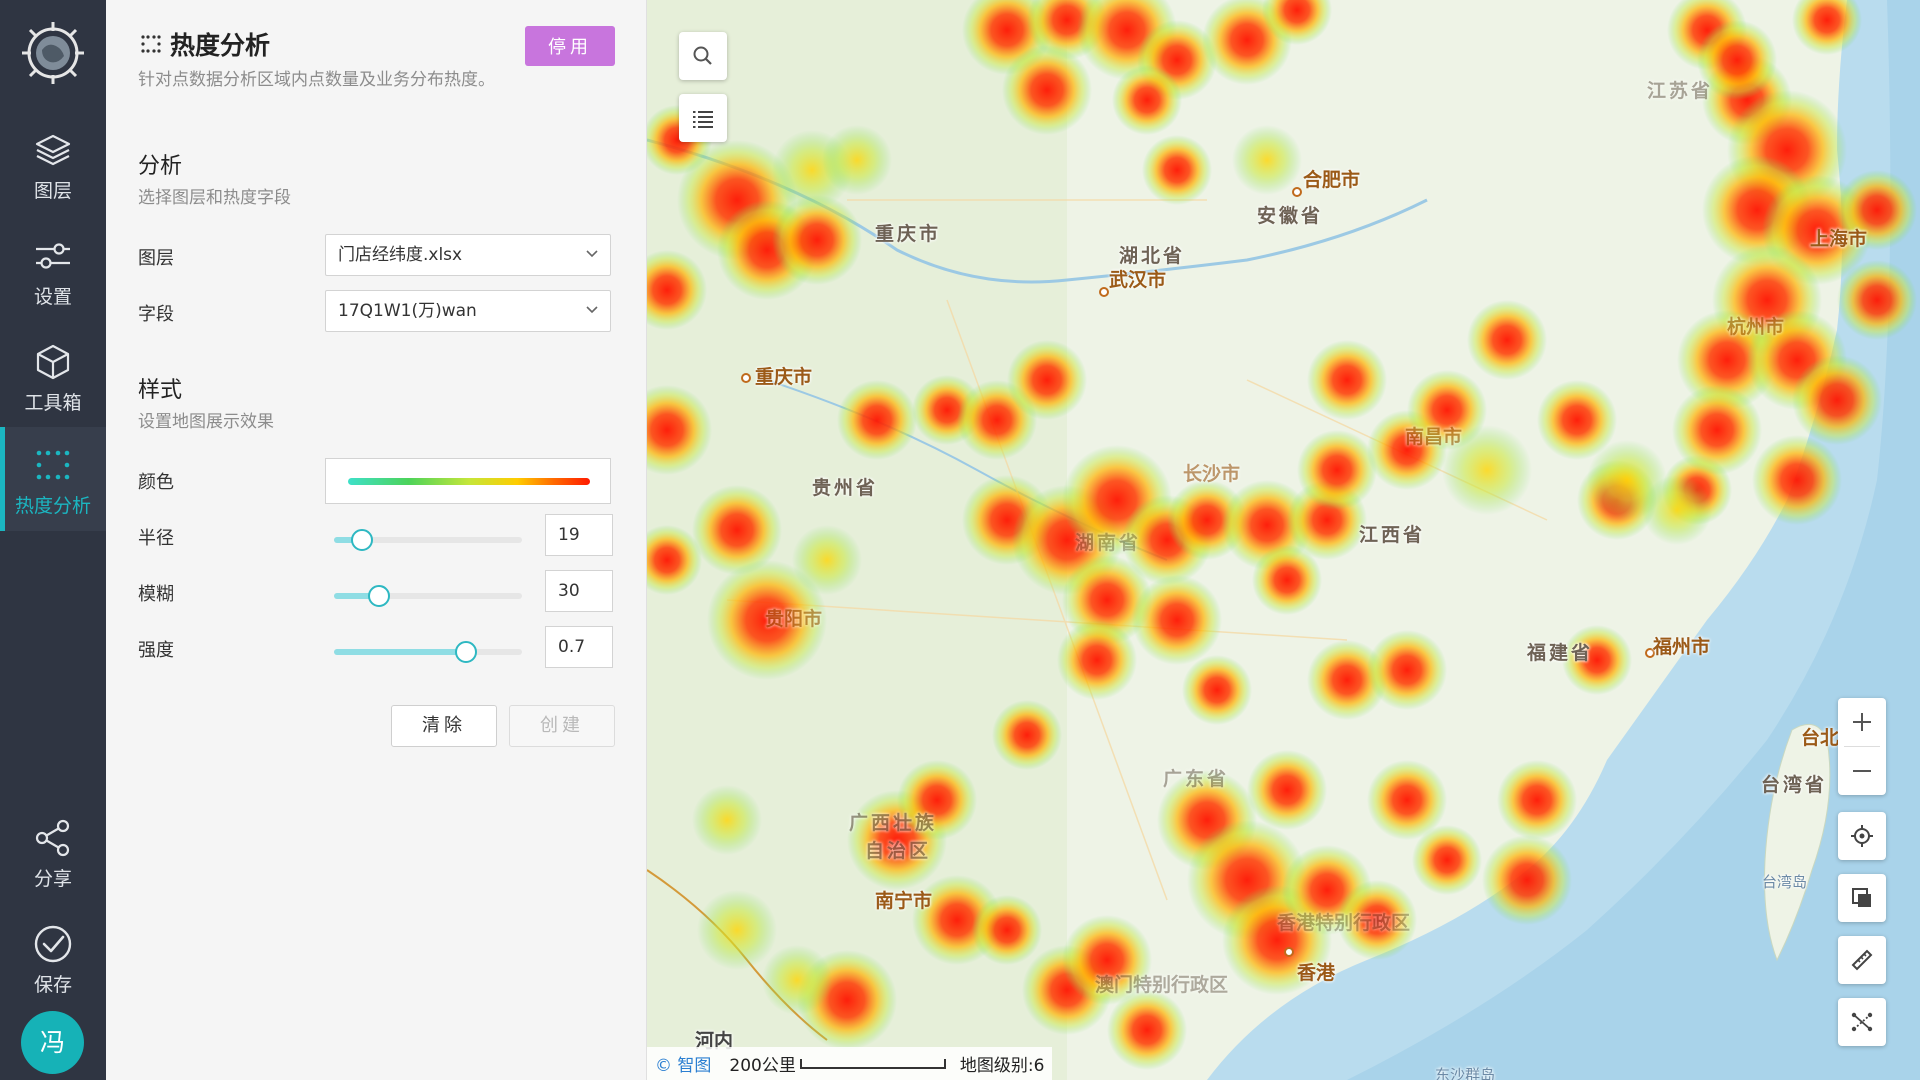 This screenshot has width=1920, height=1080. I want to click on zoom-out-button, so click(1862, 771).